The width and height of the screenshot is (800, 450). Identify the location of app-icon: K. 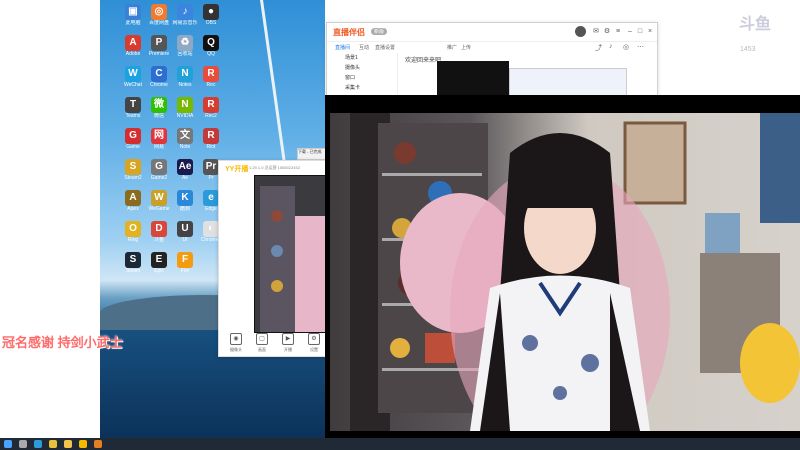
(185, 198).